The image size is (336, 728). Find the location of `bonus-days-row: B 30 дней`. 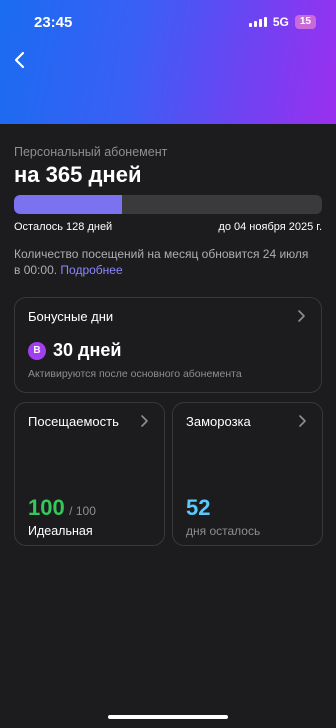

bonus-days-row: B 30 дней is located at coordinates (74, 350).